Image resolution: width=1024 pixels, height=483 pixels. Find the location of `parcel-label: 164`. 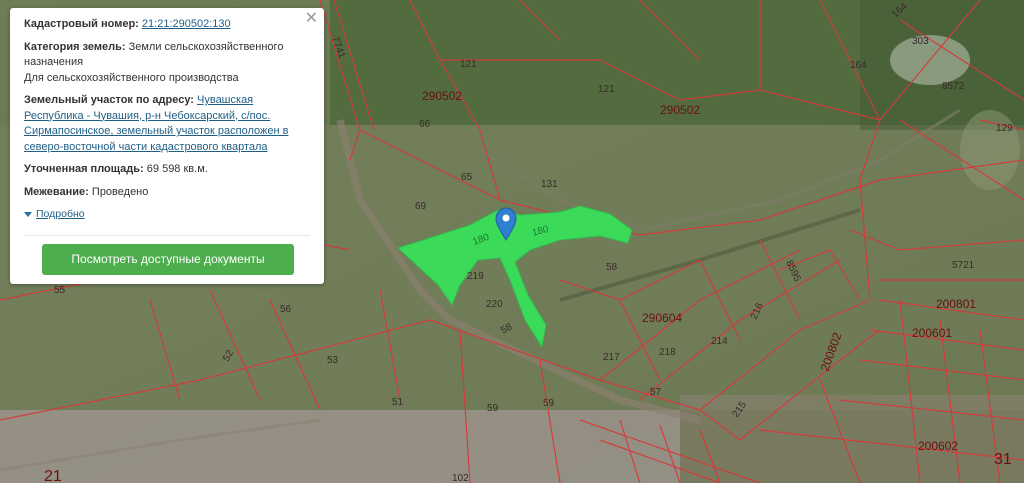

parcel-label: 164 is located at coordinates (858, 65).